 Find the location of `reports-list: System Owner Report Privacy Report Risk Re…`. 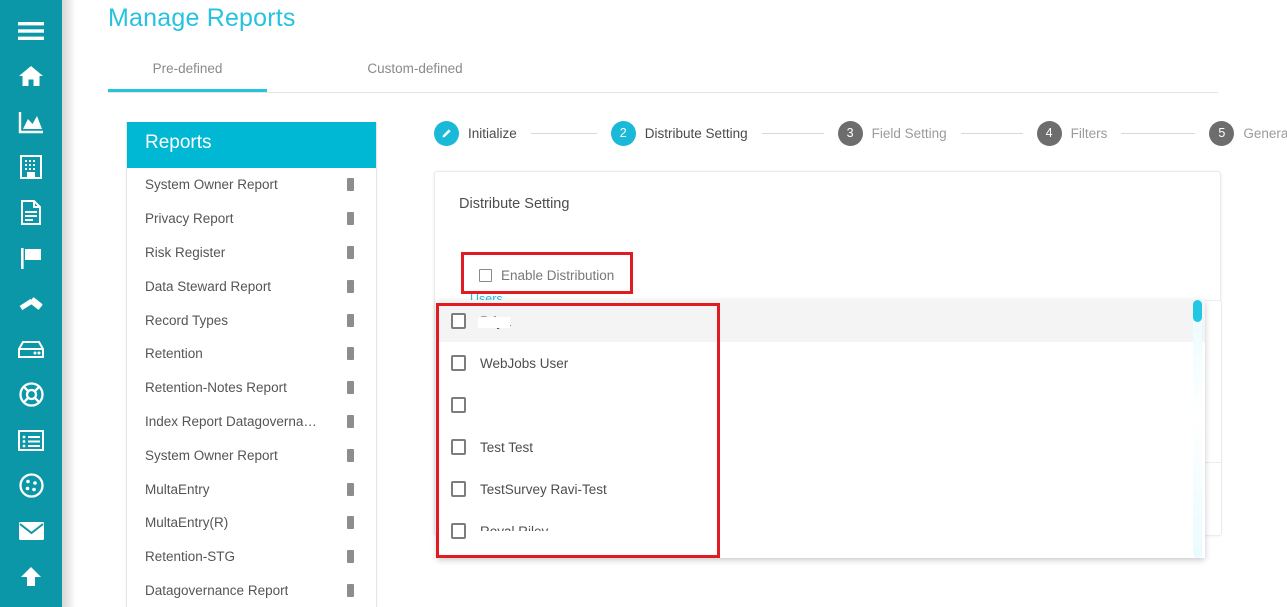

reports-list: System Owner Report Privacy Report Risk Re… is located at coordinates (251, 387).